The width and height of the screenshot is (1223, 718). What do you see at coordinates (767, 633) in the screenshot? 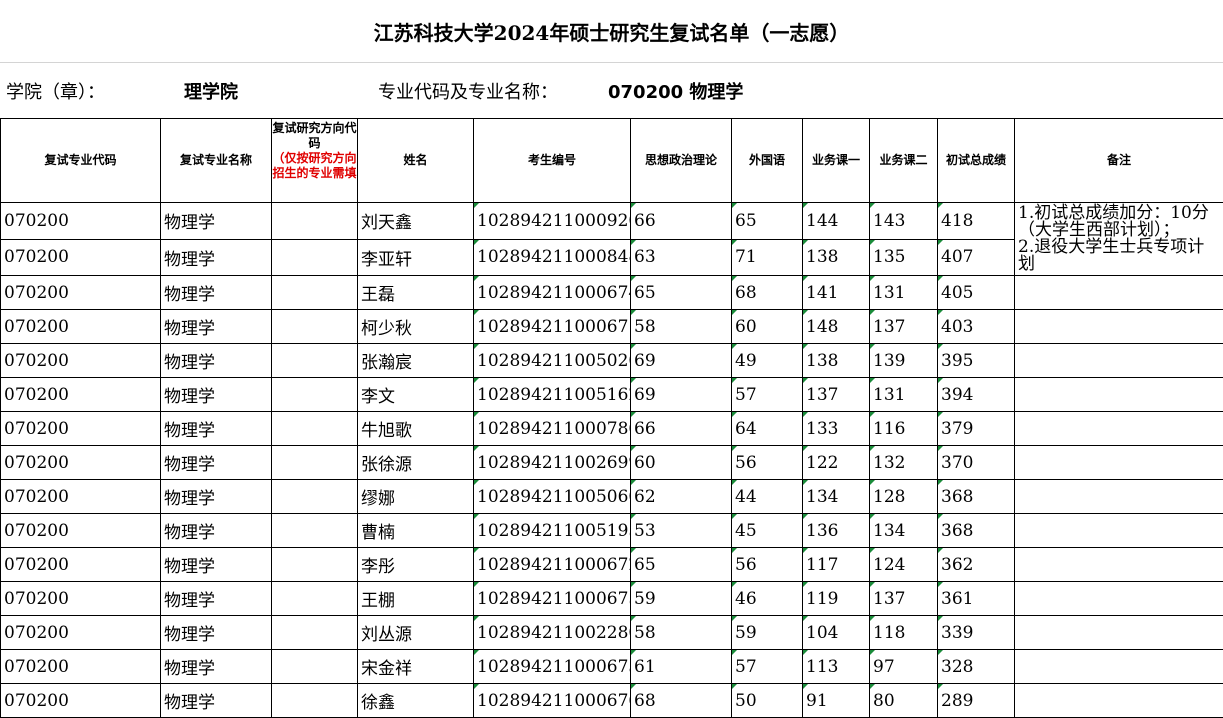
I see `cell-foreign: 59` at bounding box center [767, 633].